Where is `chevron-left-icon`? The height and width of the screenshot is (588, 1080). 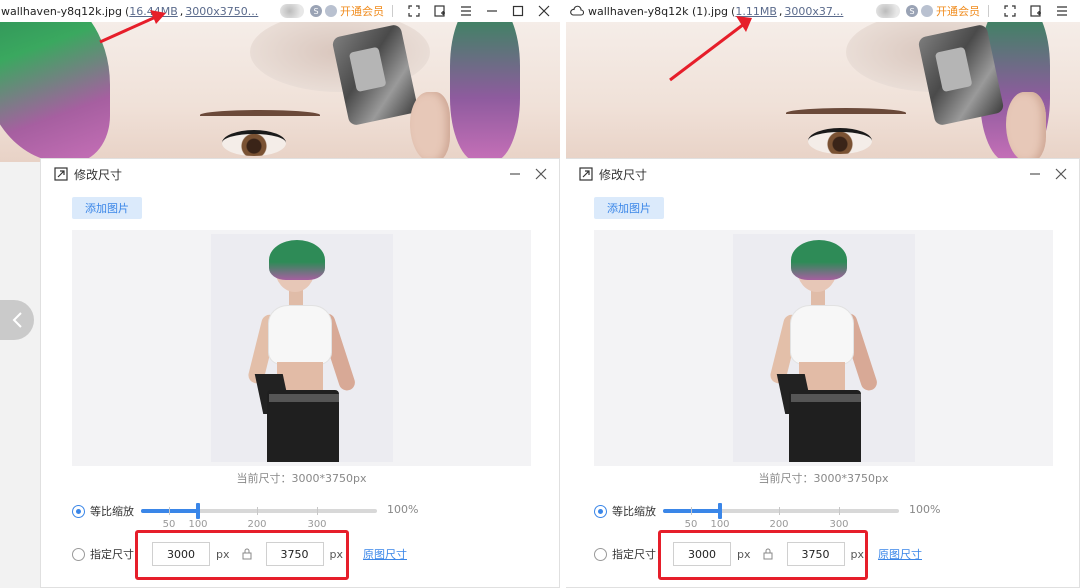
chevron-left-icon is located at coordinates (17, 320).